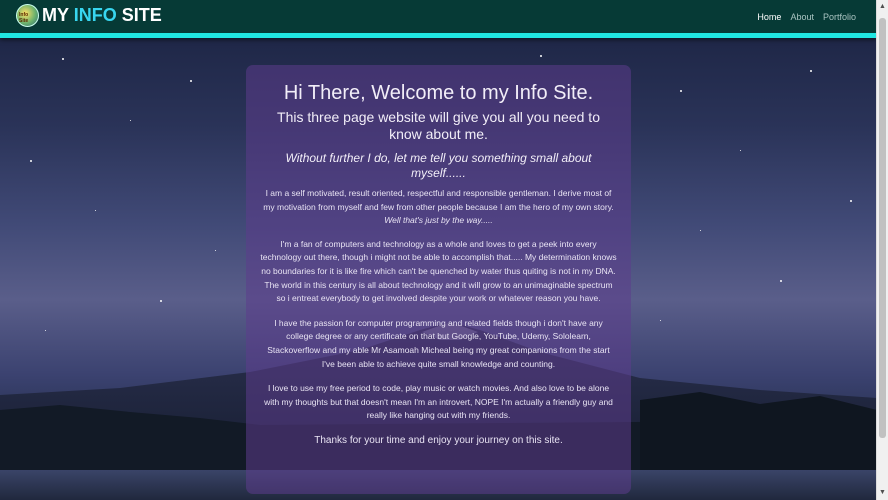  I want to click on scroll-down-arrow-icon: ▼, so click(882, 493).